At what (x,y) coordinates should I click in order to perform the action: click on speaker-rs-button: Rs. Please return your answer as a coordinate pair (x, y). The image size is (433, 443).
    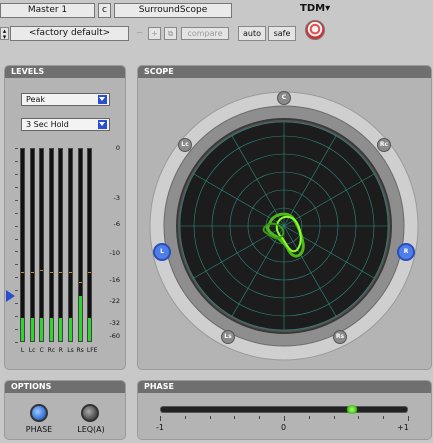
    Looking at the image, I should click on (340, 337).